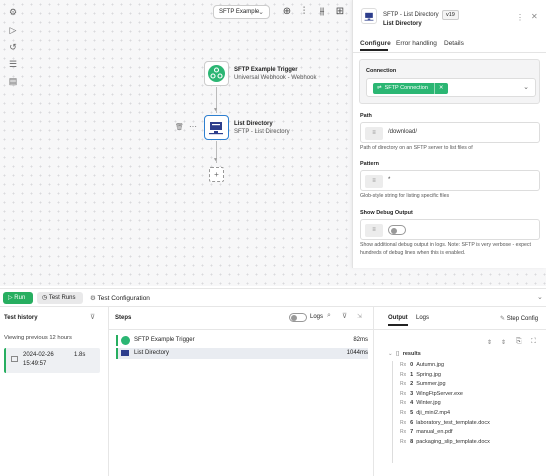 This screenshot has height=476, width=546. I want to click on more-dots-icon: ⋯, so click(193, 126).